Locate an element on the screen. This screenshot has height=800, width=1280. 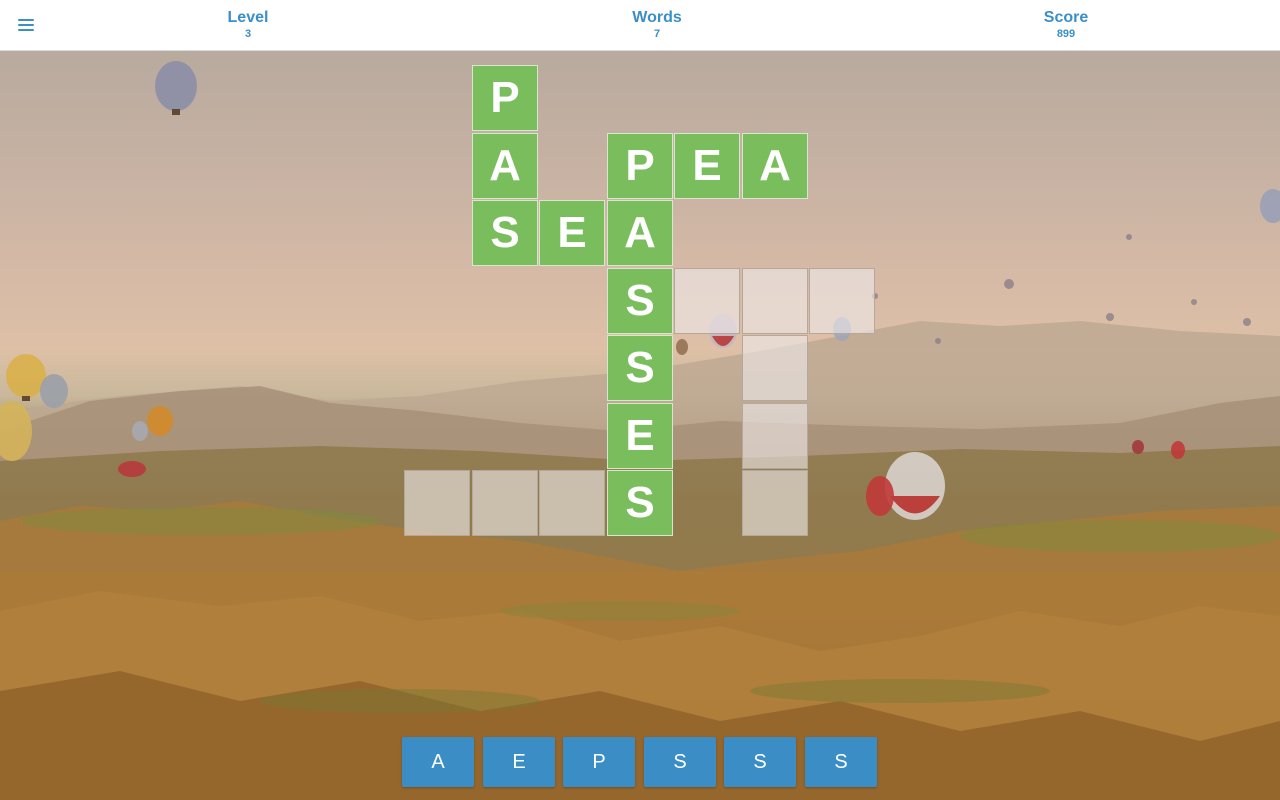
score-stat: Score 899 is located at coordinates (1066, 25).